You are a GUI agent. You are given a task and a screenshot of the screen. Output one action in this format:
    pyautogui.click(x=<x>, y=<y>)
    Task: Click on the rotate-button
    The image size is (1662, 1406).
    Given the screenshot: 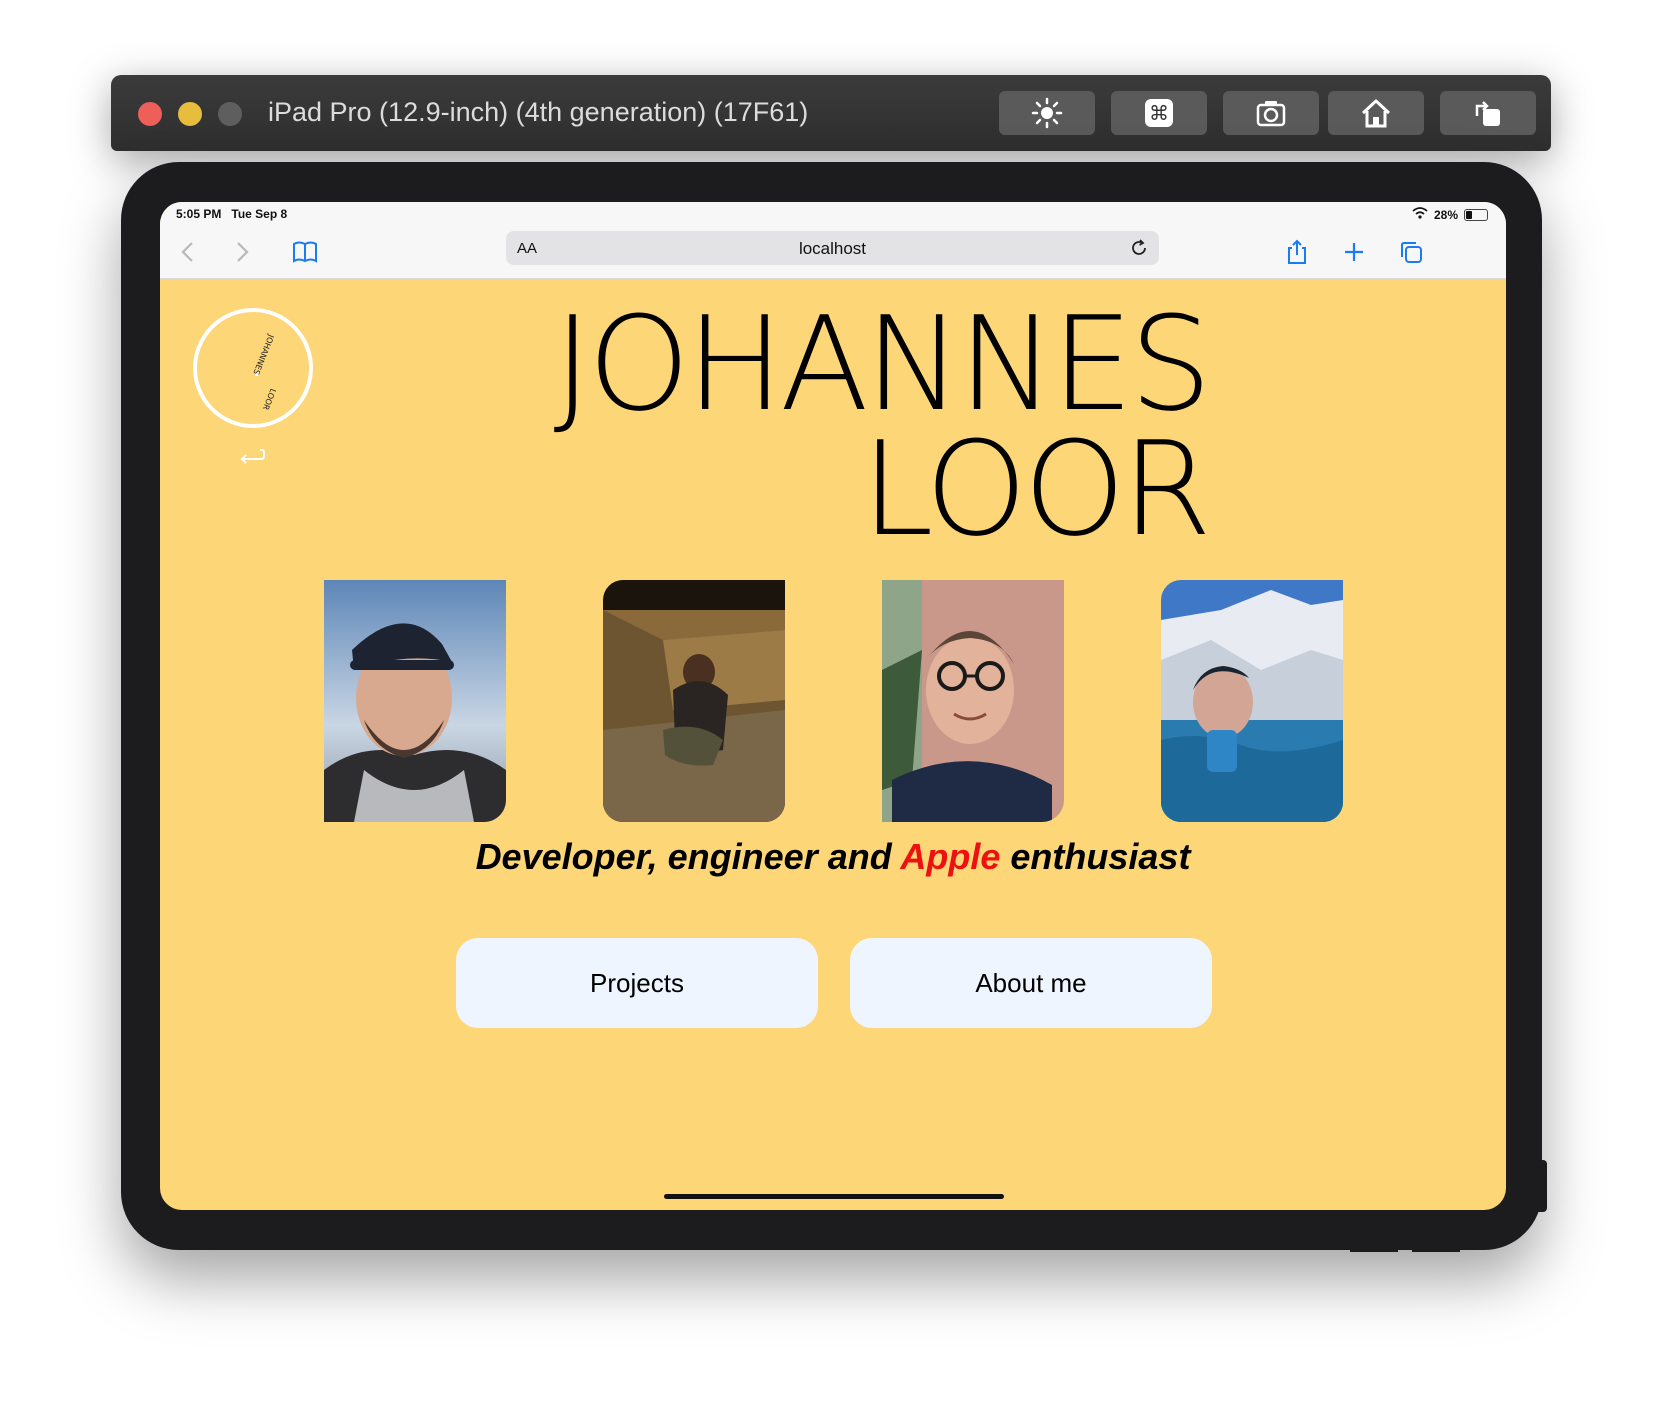 What is the action you would take?
    pyautogui.click(x=1488, y=113)
    